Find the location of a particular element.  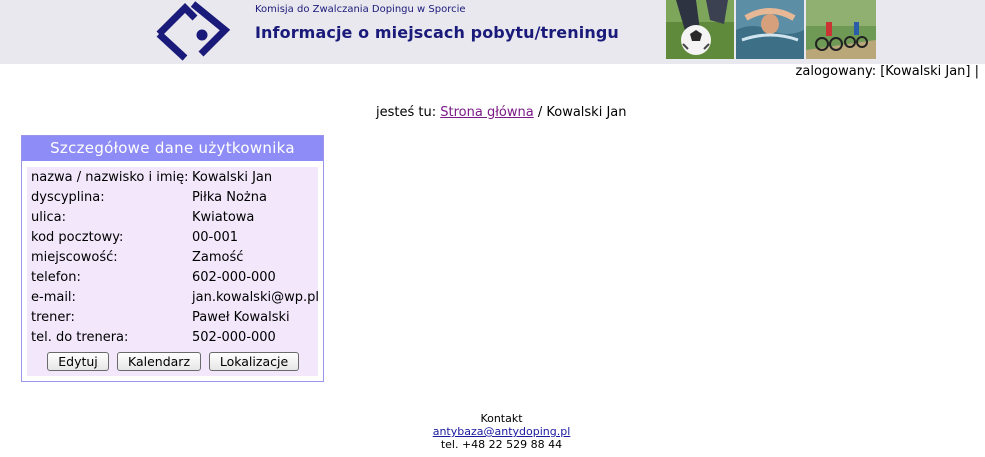

detail-value: Kwiatowa is located at coordinates (223, 217).